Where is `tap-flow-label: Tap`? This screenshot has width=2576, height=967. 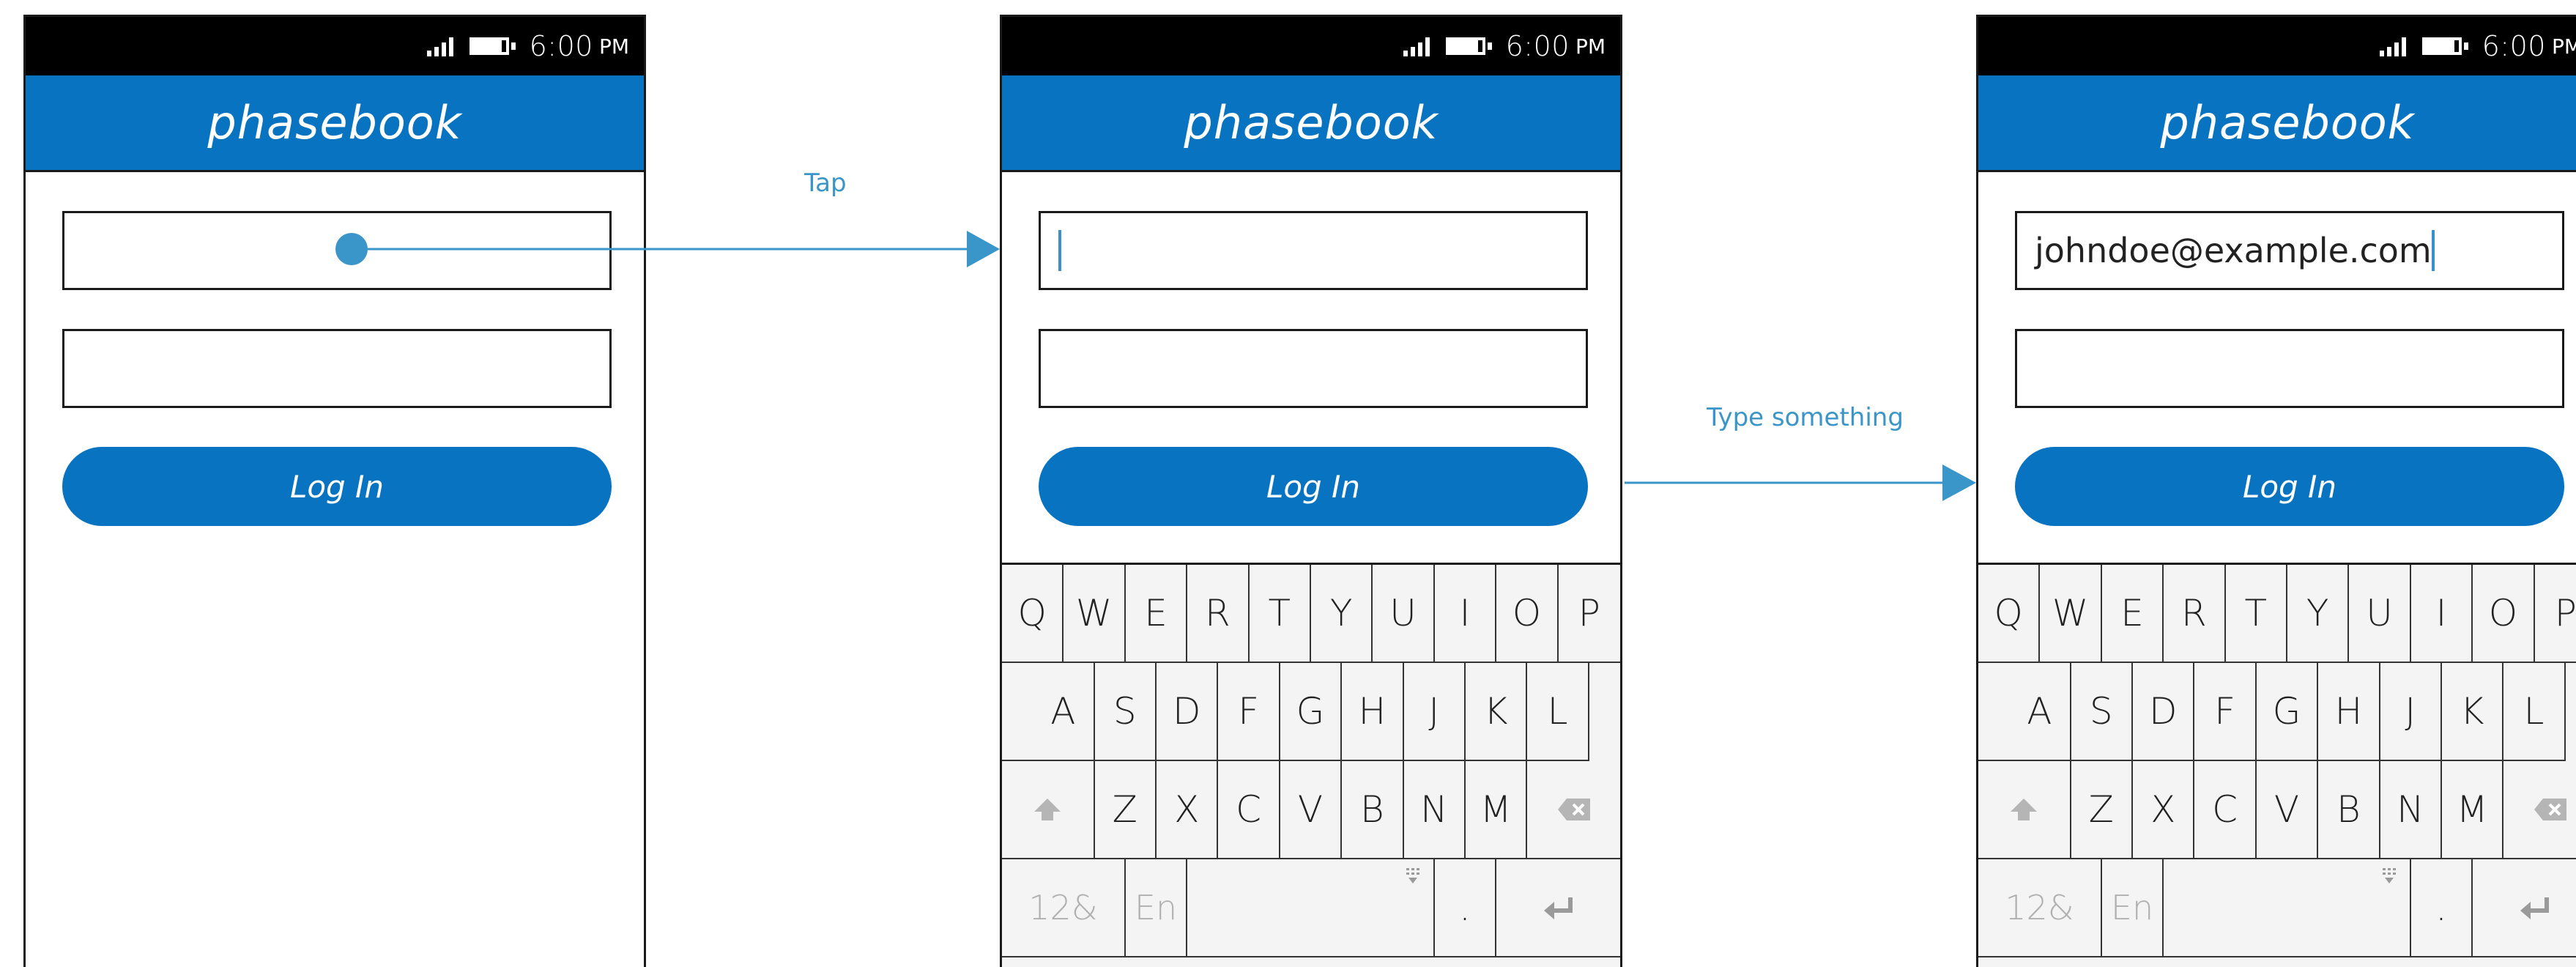
tap-flow-label: Tap is located at coordinates (825, 183).